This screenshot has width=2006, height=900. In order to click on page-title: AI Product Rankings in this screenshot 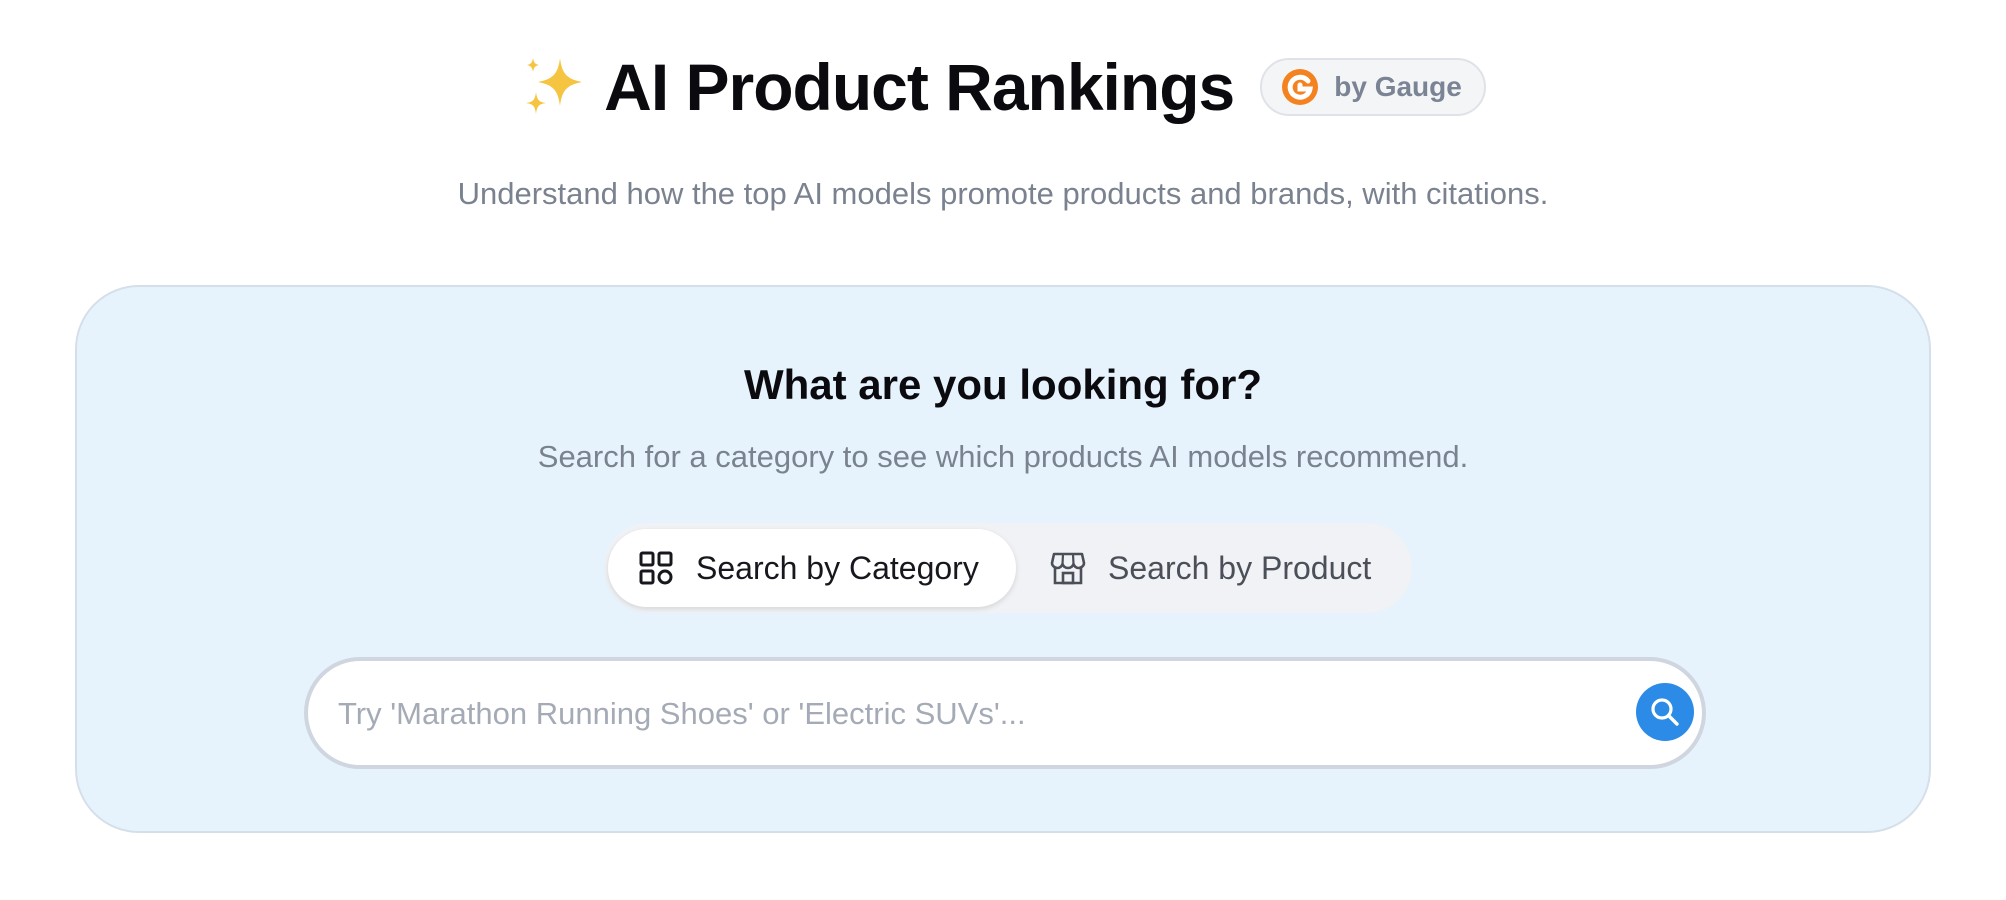, I will do `click(919, 87)`.